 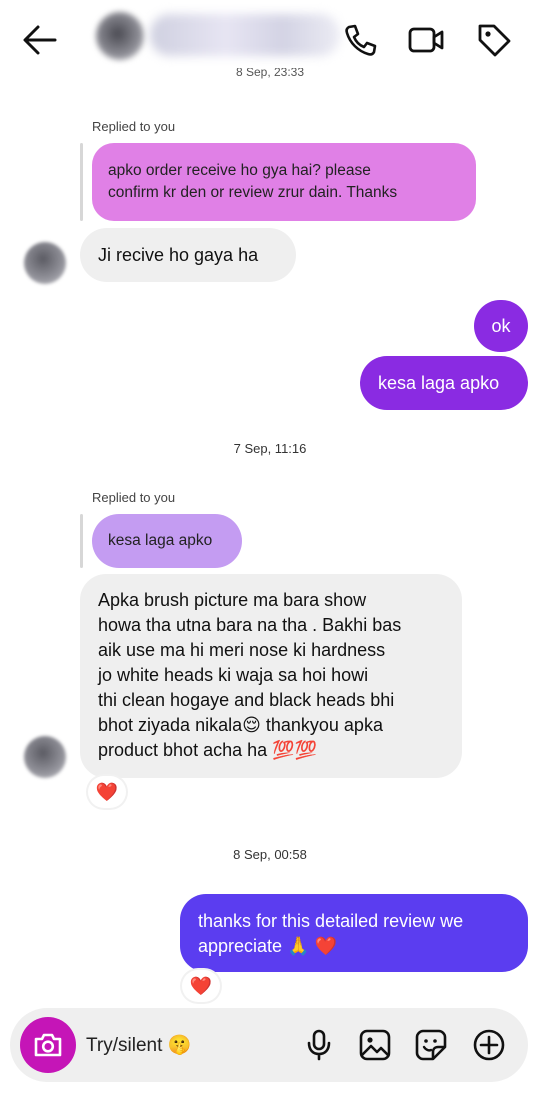 What do you see at coordinates (270, 448) in the screenshot?
I see `timestamp: 7 Sep, 11:16` at bounding box center [270, 448].